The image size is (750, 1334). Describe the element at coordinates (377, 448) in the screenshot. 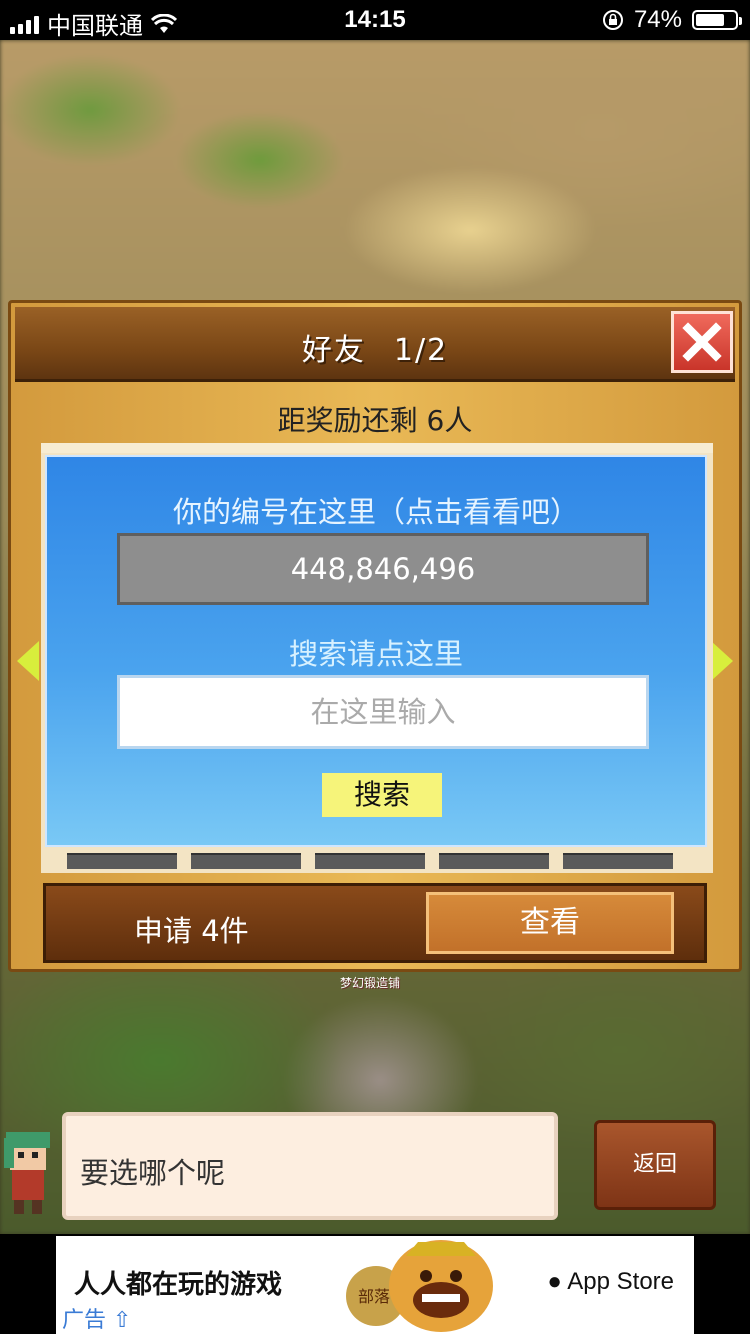

I see `panel-top-strip` at that location.